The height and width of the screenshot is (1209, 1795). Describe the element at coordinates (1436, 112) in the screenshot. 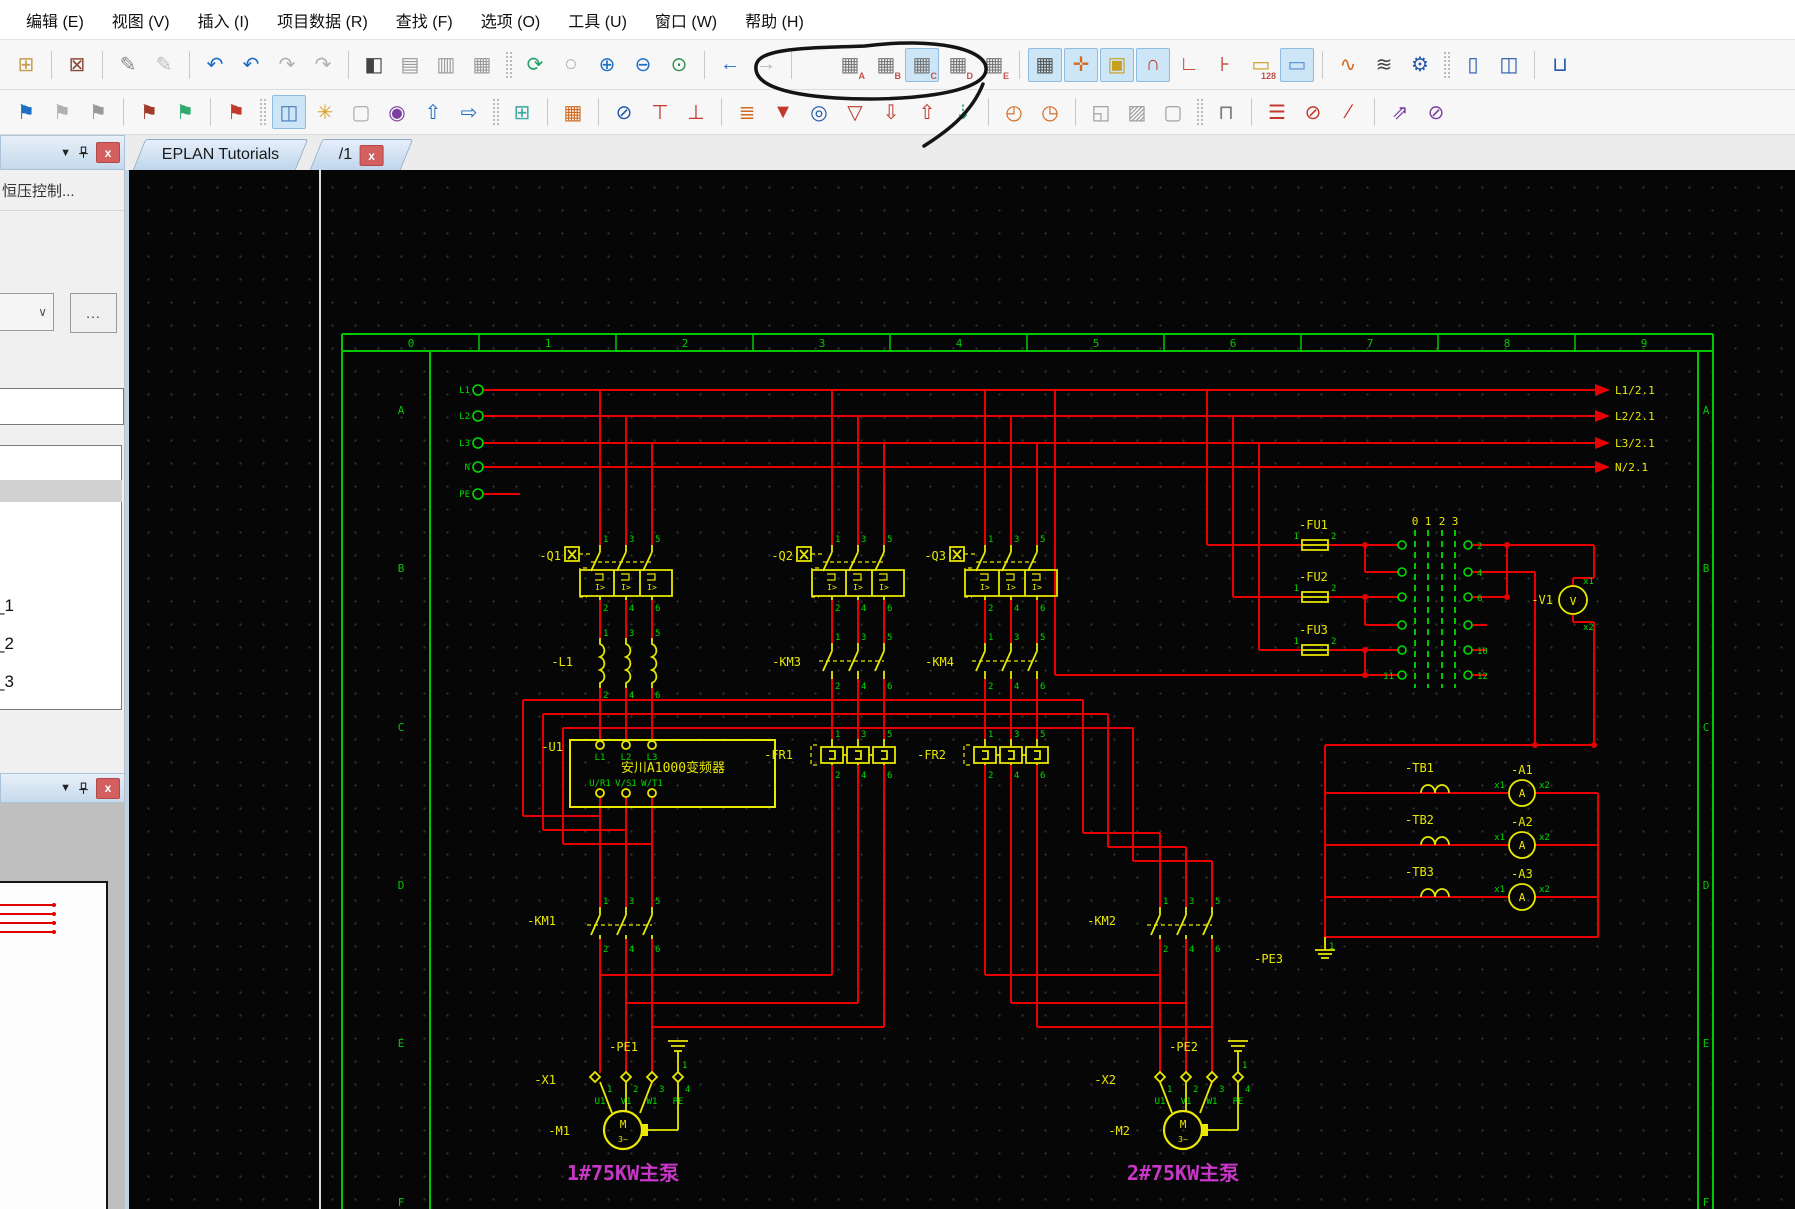

I see `circle-tool-icon: ⊘` at that location.